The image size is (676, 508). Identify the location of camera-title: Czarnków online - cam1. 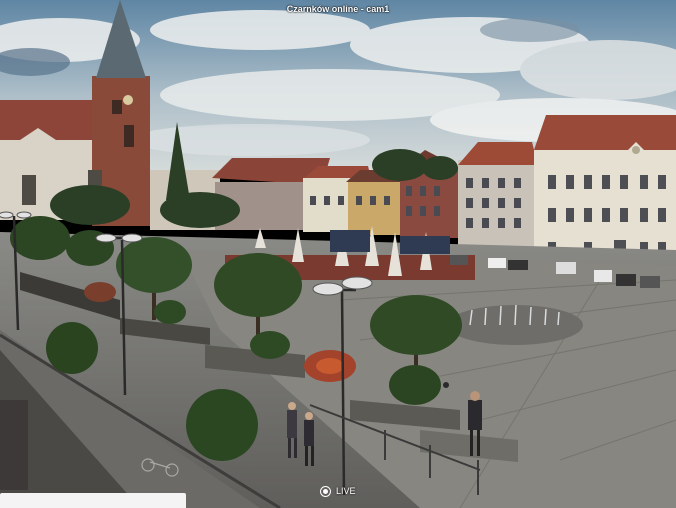
(338, 9).